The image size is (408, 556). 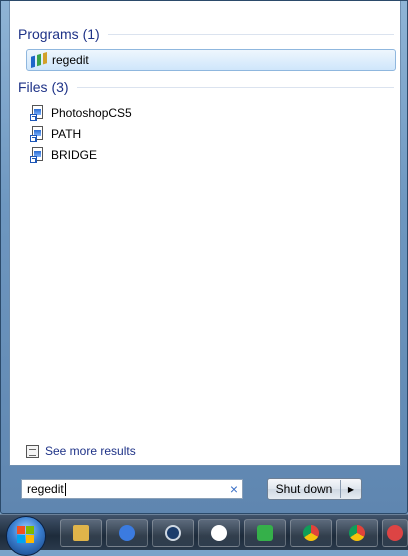 I want to click on shutdown-label: Shut down, so click(x=304, y=489).